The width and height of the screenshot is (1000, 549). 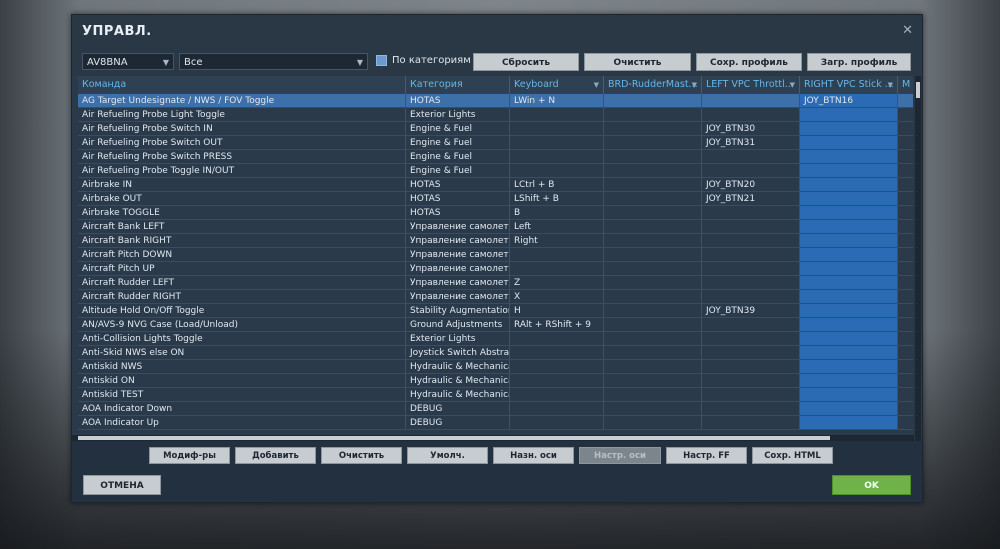 I want to click on cell-left: JOY_BTN20, so click(x=751, y=185).